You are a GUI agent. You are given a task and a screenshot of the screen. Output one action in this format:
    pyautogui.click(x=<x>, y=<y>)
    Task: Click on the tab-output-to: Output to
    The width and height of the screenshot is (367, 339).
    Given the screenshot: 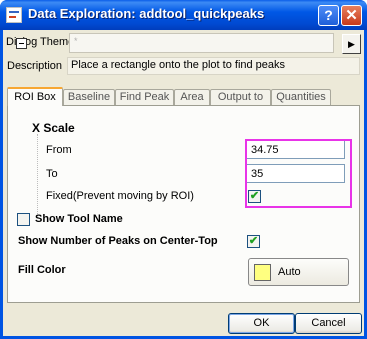 What is the action you would take?
    pyautogui.click(x=240, y=97)
    